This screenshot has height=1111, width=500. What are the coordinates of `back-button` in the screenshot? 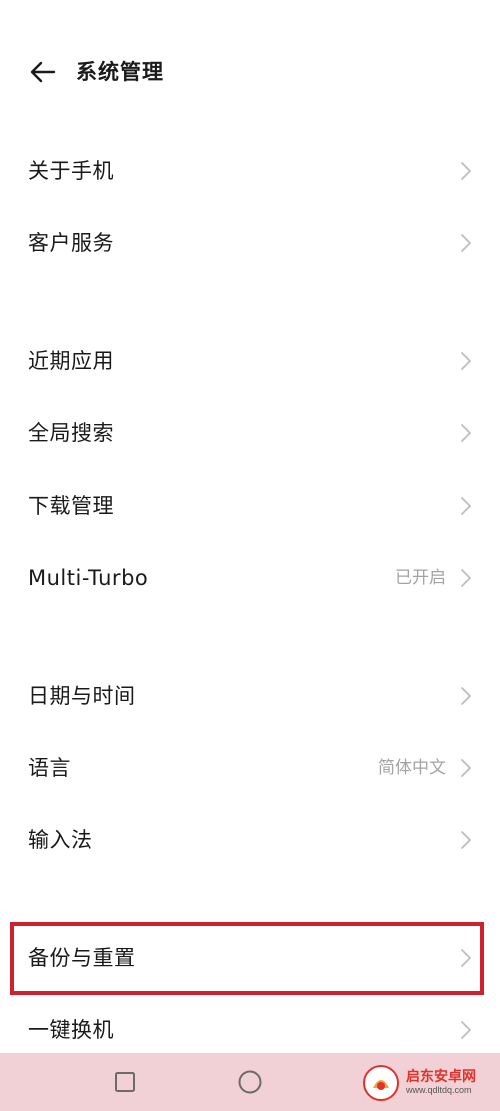 It's located at (43, 72).